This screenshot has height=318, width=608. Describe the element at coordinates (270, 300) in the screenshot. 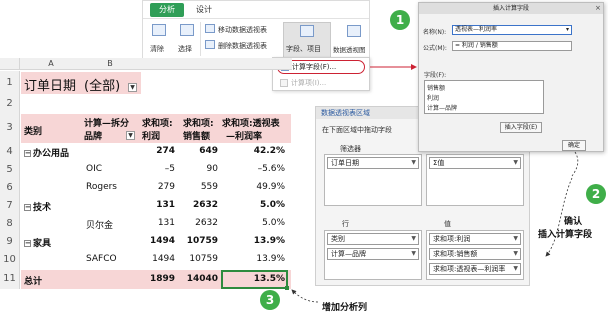

I see `step-3-badge: 3` at that location.